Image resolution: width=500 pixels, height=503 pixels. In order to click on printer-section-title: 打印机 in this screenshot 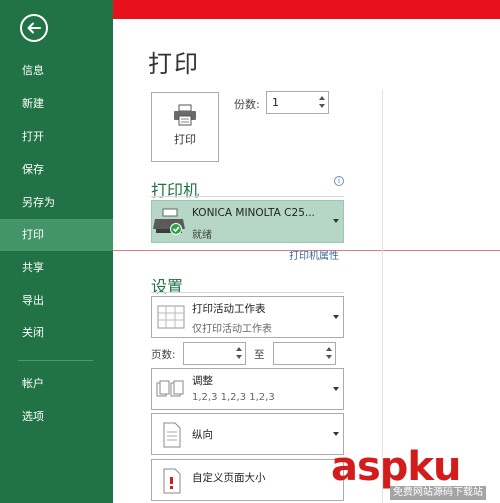, I will do `click(175, 190)`.